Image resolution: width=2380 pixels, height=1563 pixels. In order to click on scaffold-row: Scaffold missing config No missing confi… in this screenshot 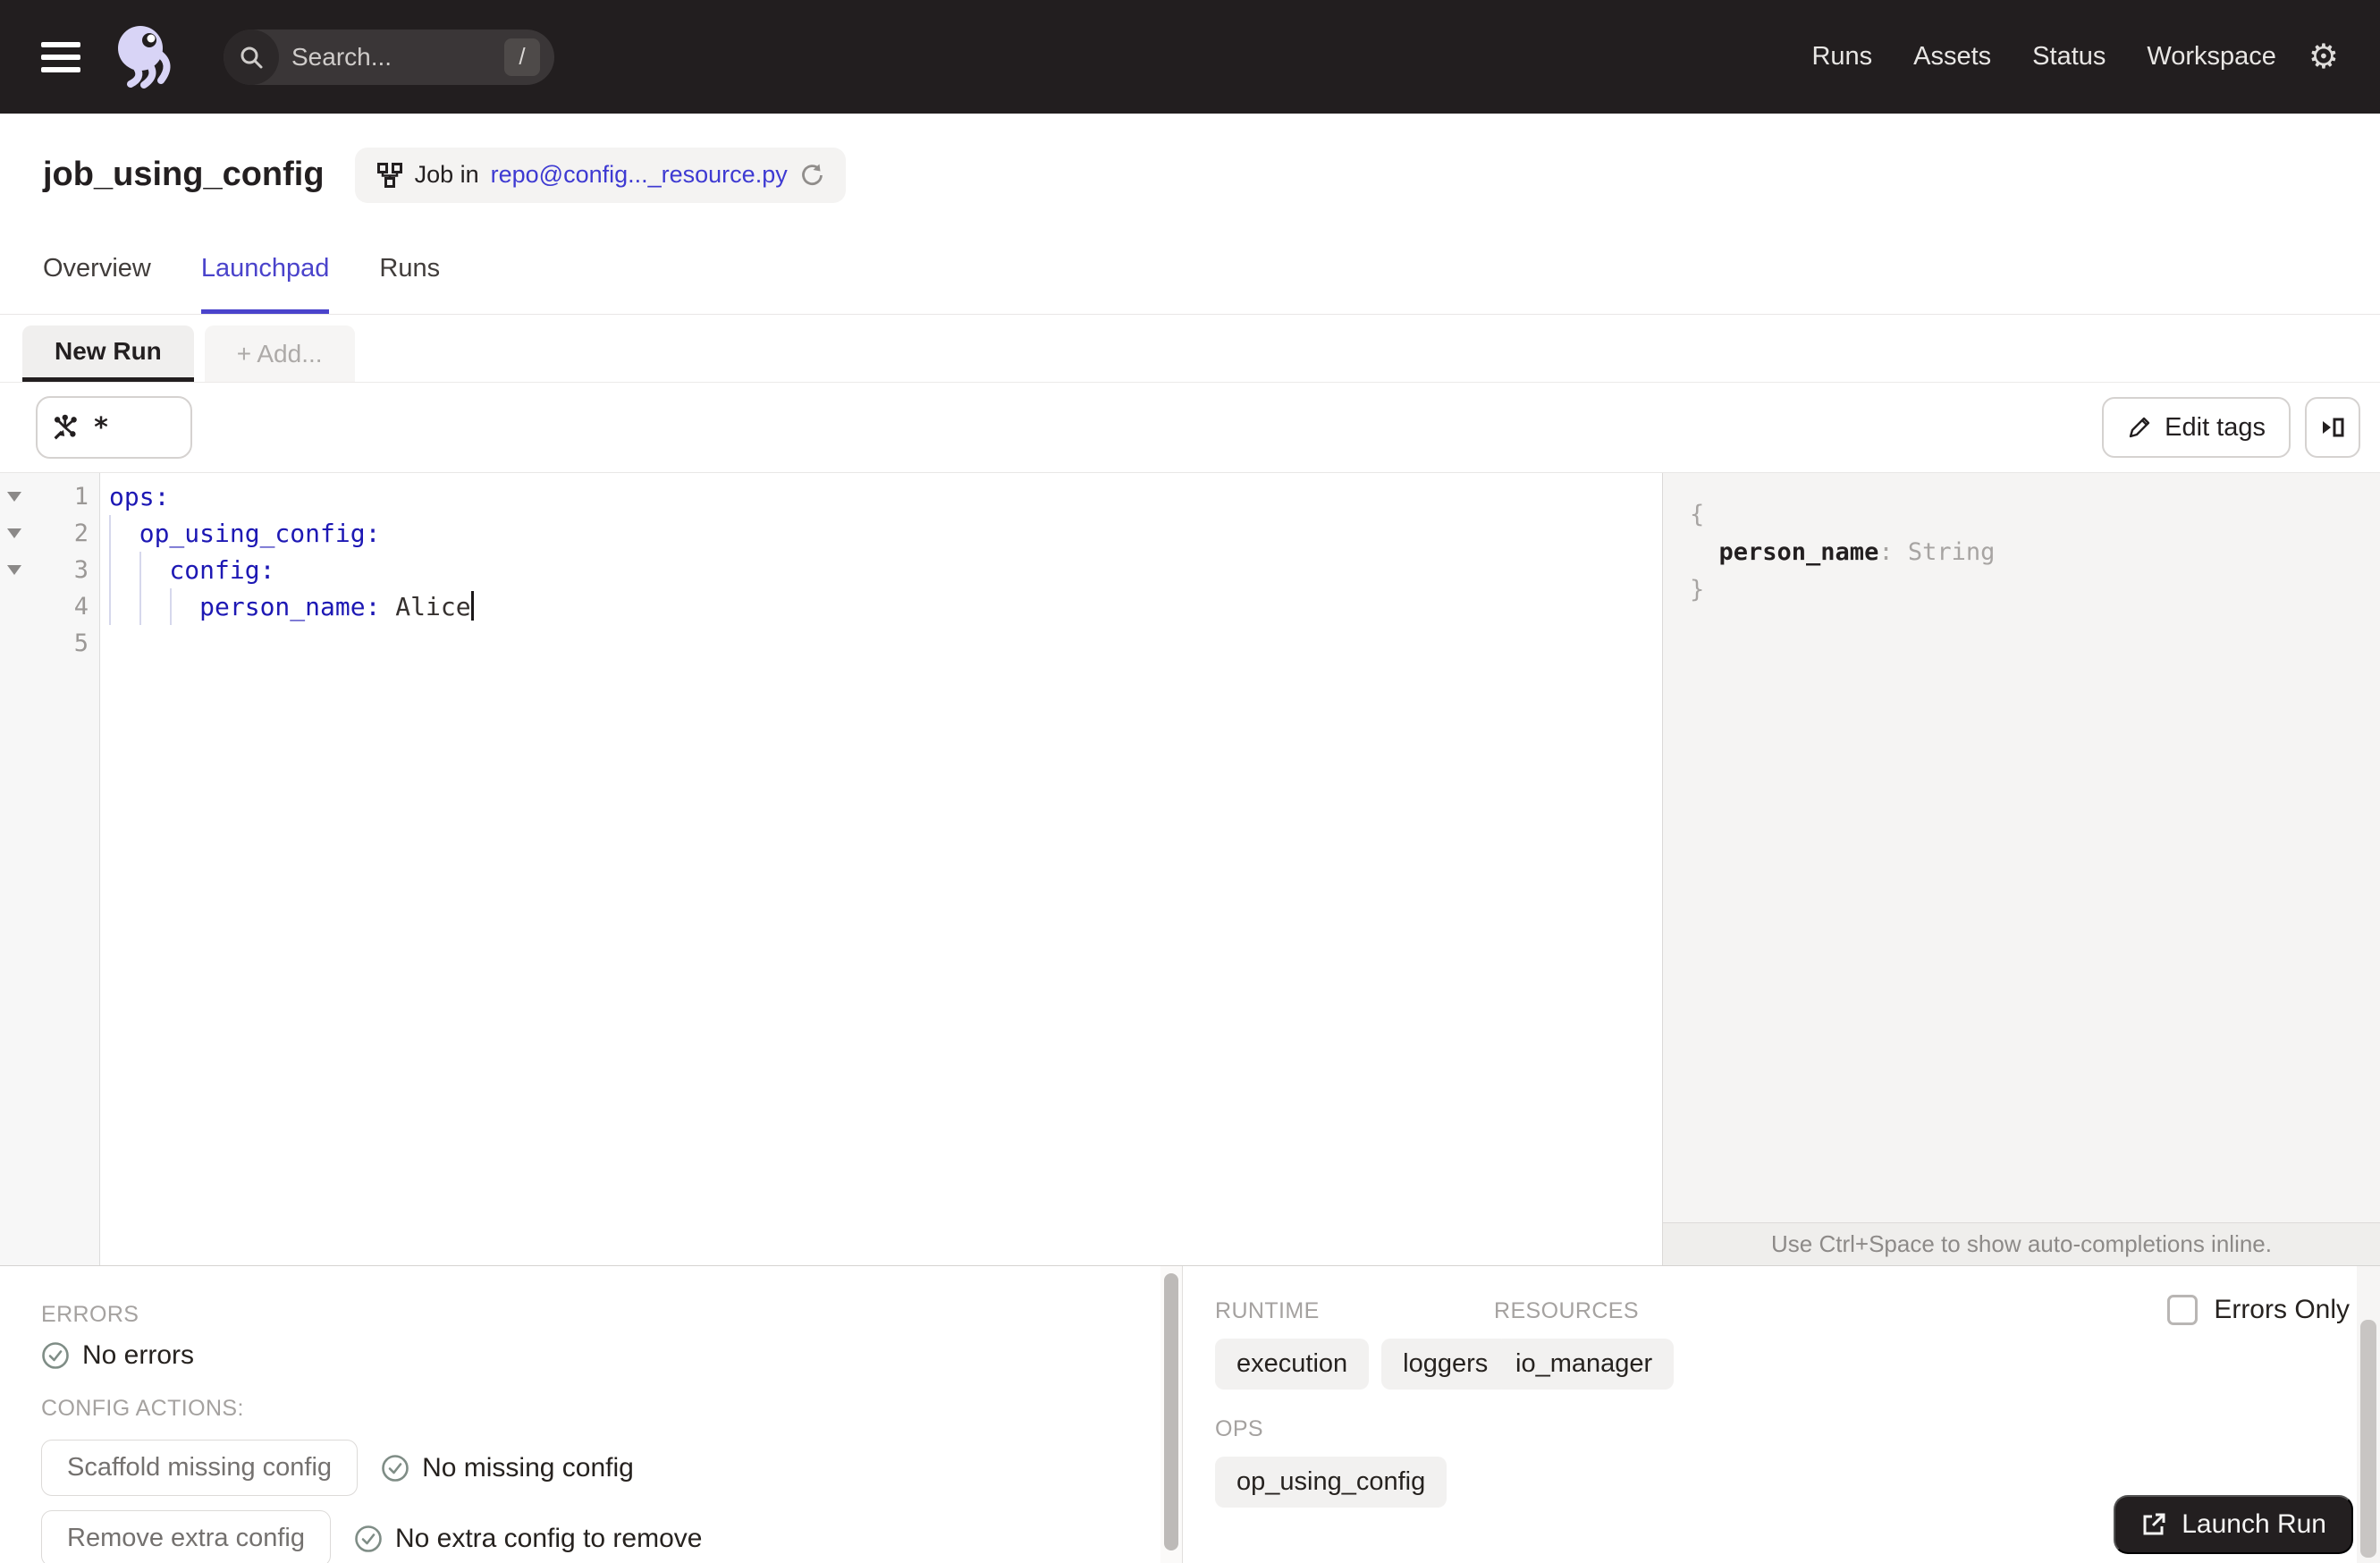, I will do `click(600, 1468)`.